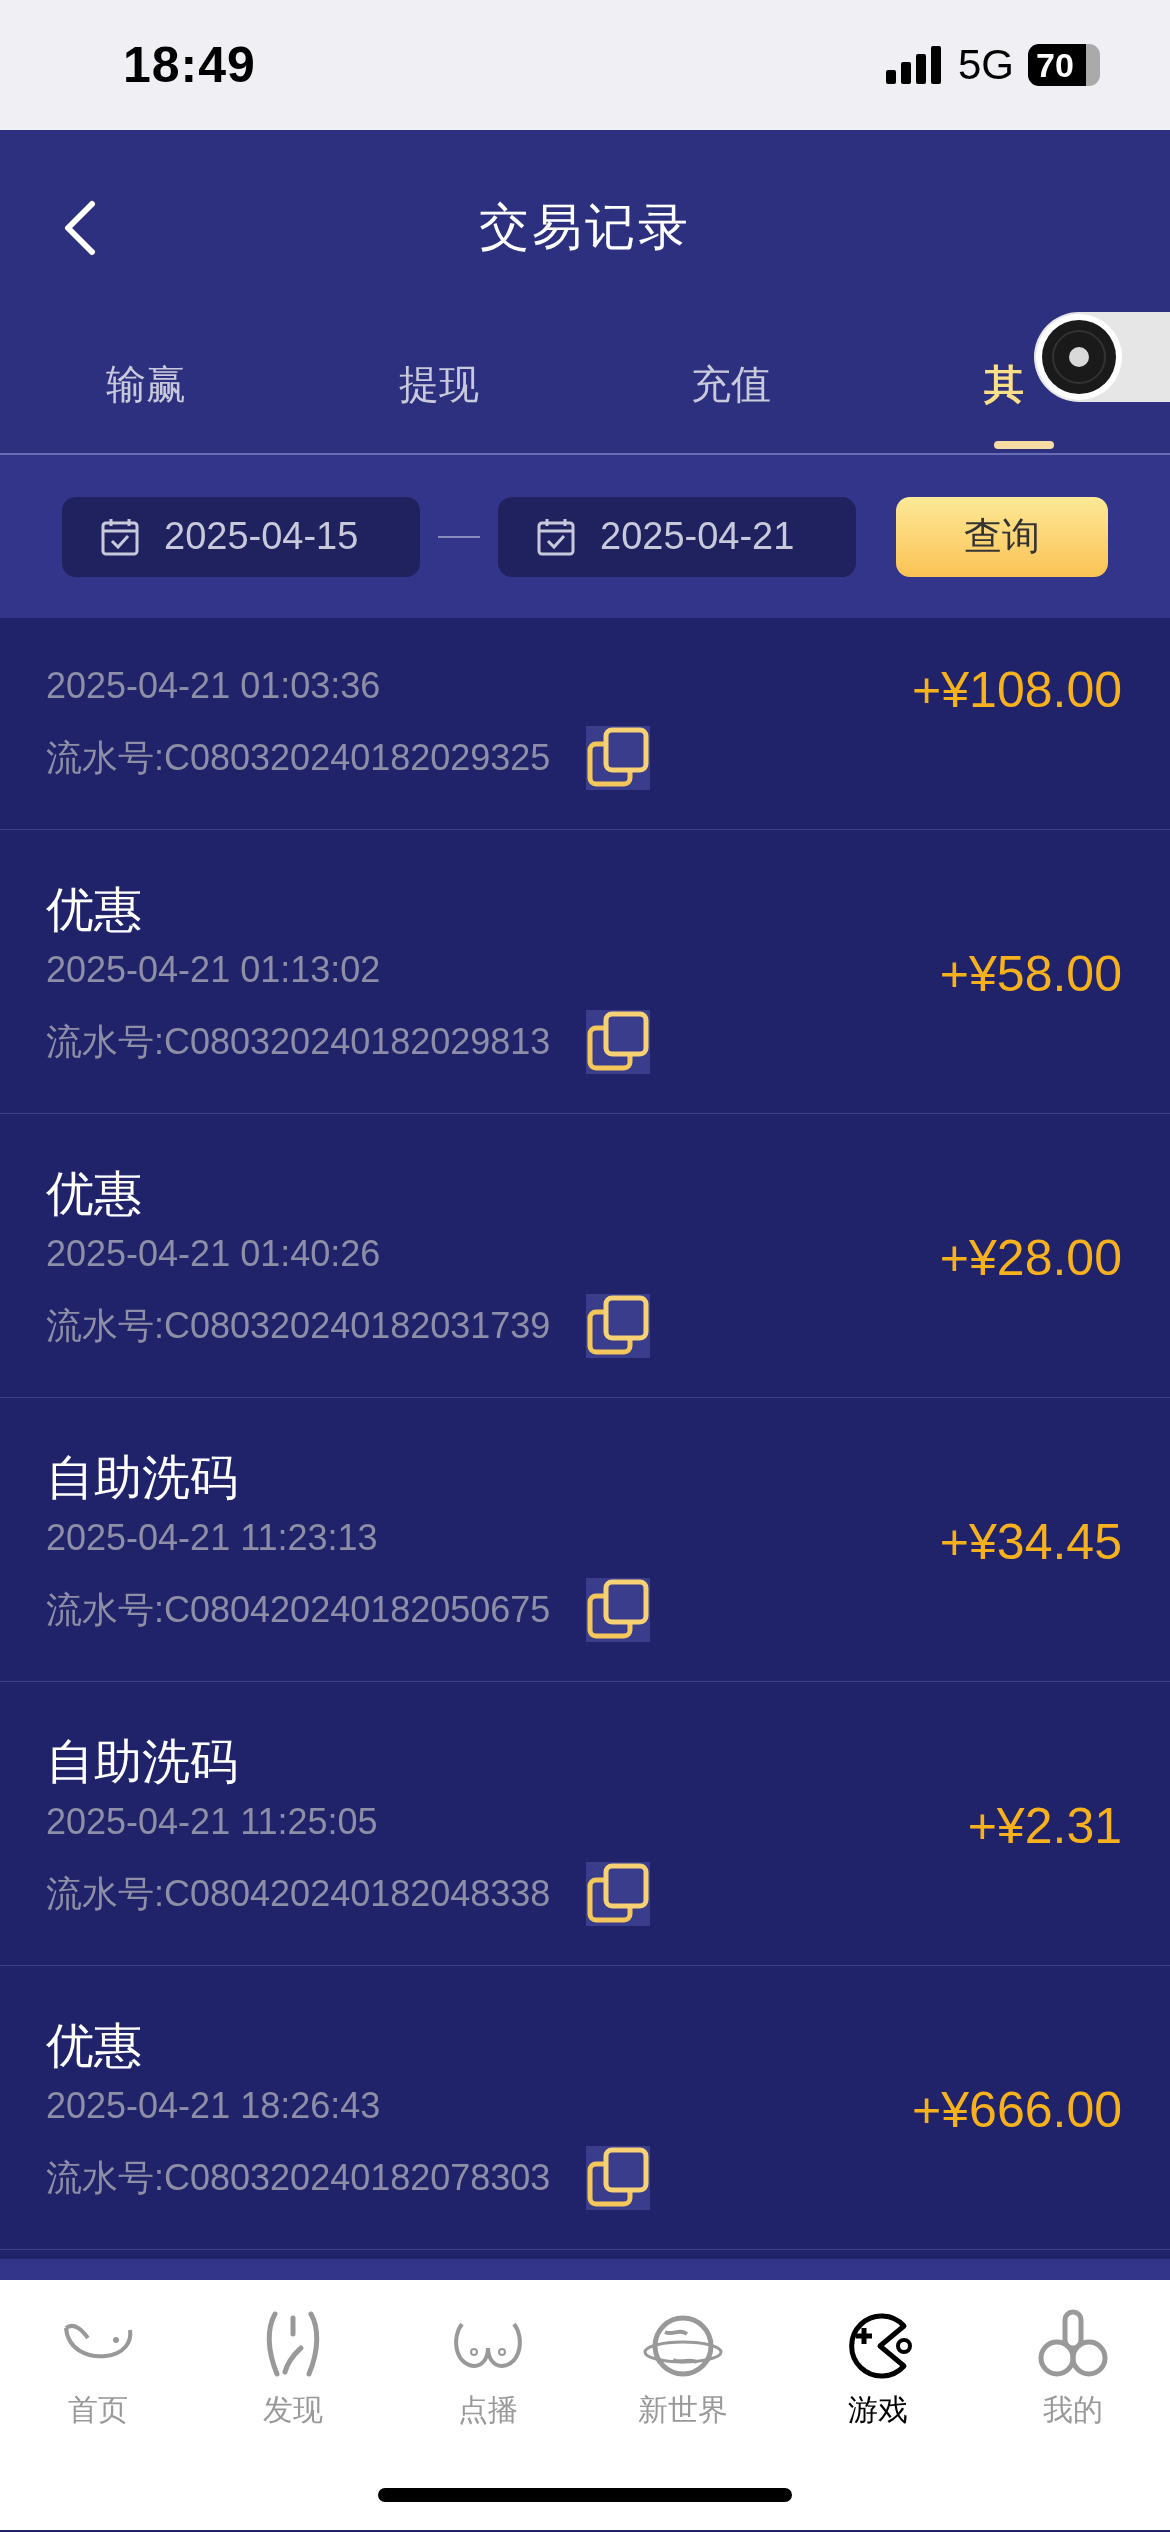 The width and height of the screenshot is (1170, 2532). What do you see at coordinates (677, 536) in the screenshot?
I see `date-field: 2025-04-21` at bounding box center [677, 536].